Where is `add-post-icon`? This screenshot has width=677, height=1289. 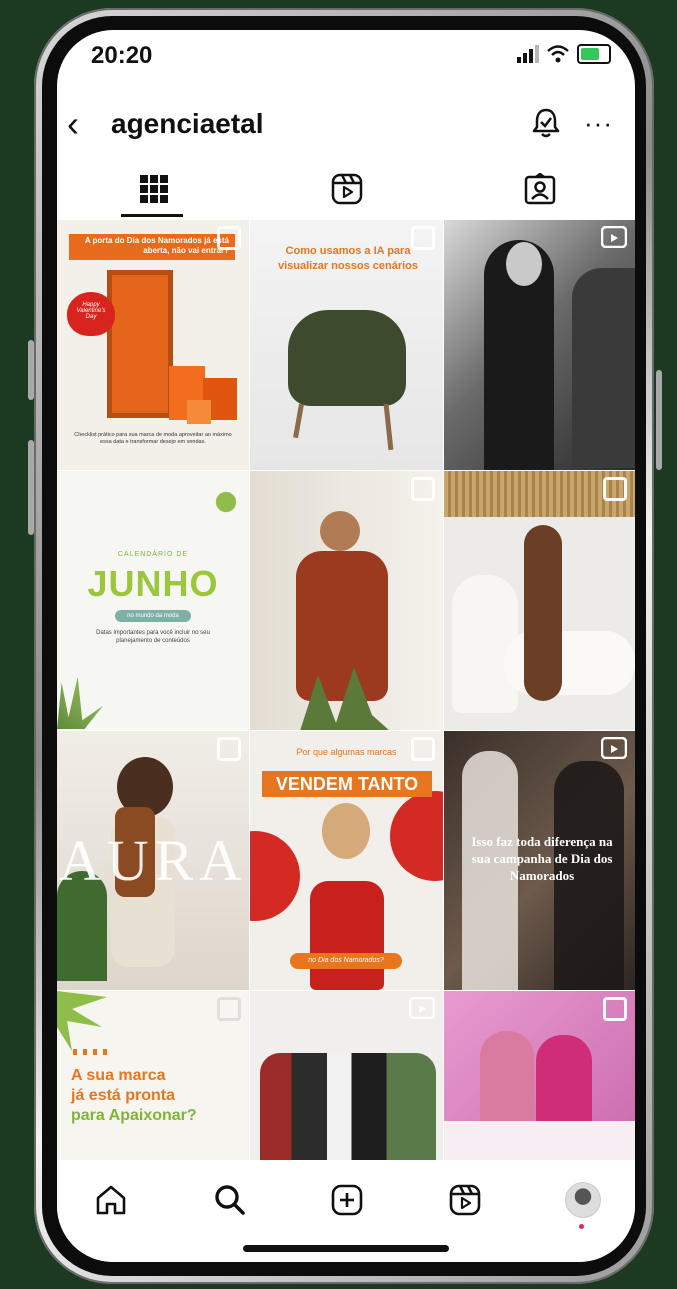
add-post-icon is located at coordinates (347, 1200).